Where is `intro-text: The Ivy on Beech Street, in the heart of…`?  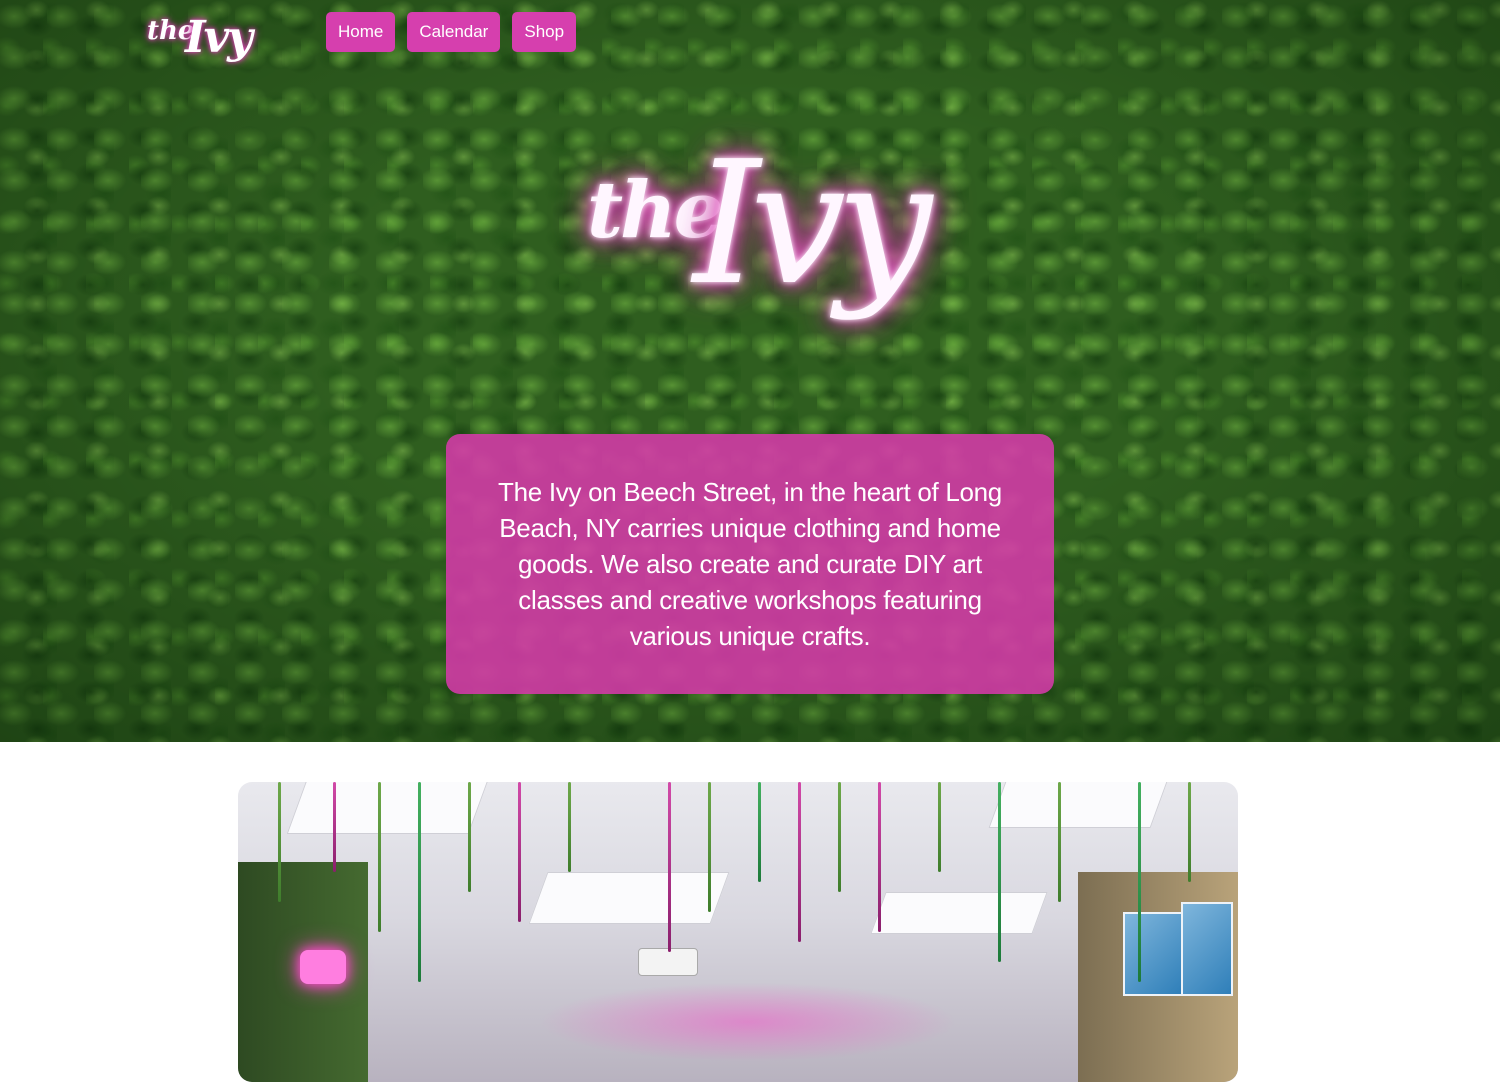
intro-text: The Ivy on Beech Street, in the heart of… is located at coordinates (750, 564).